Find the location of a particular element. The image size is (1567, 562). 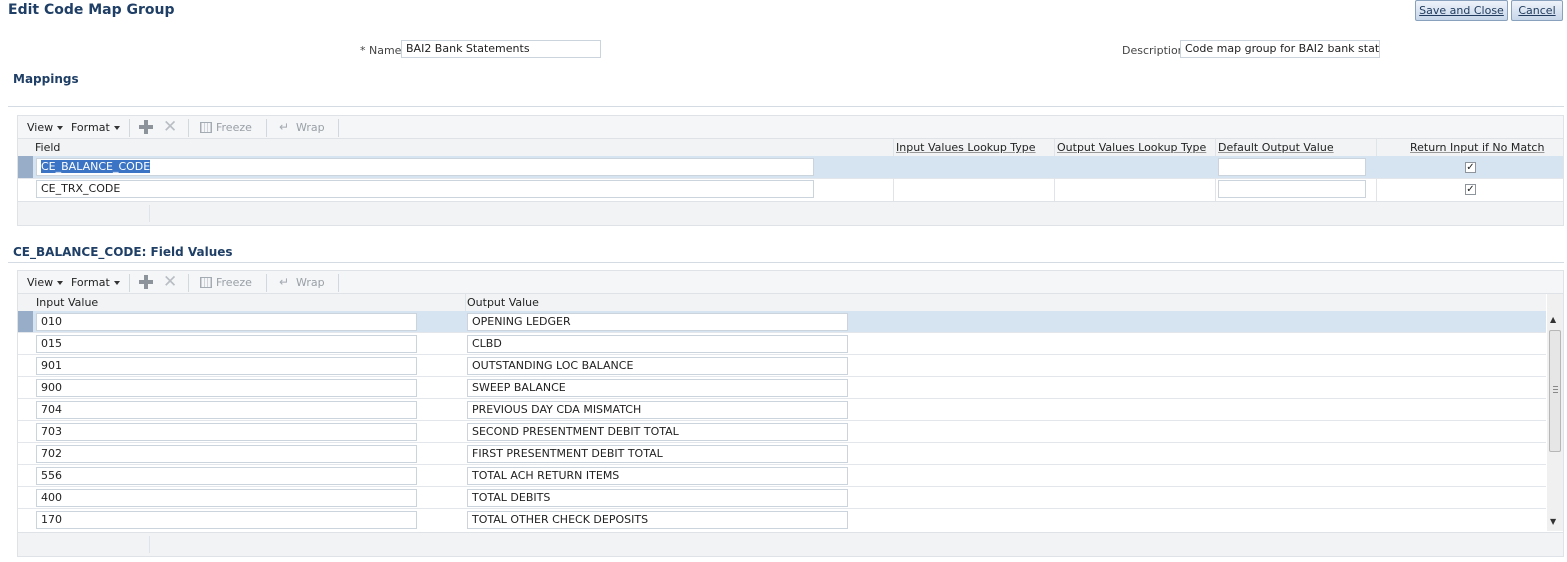

output-value-field: CLBD is located at coordinates (657, 344).